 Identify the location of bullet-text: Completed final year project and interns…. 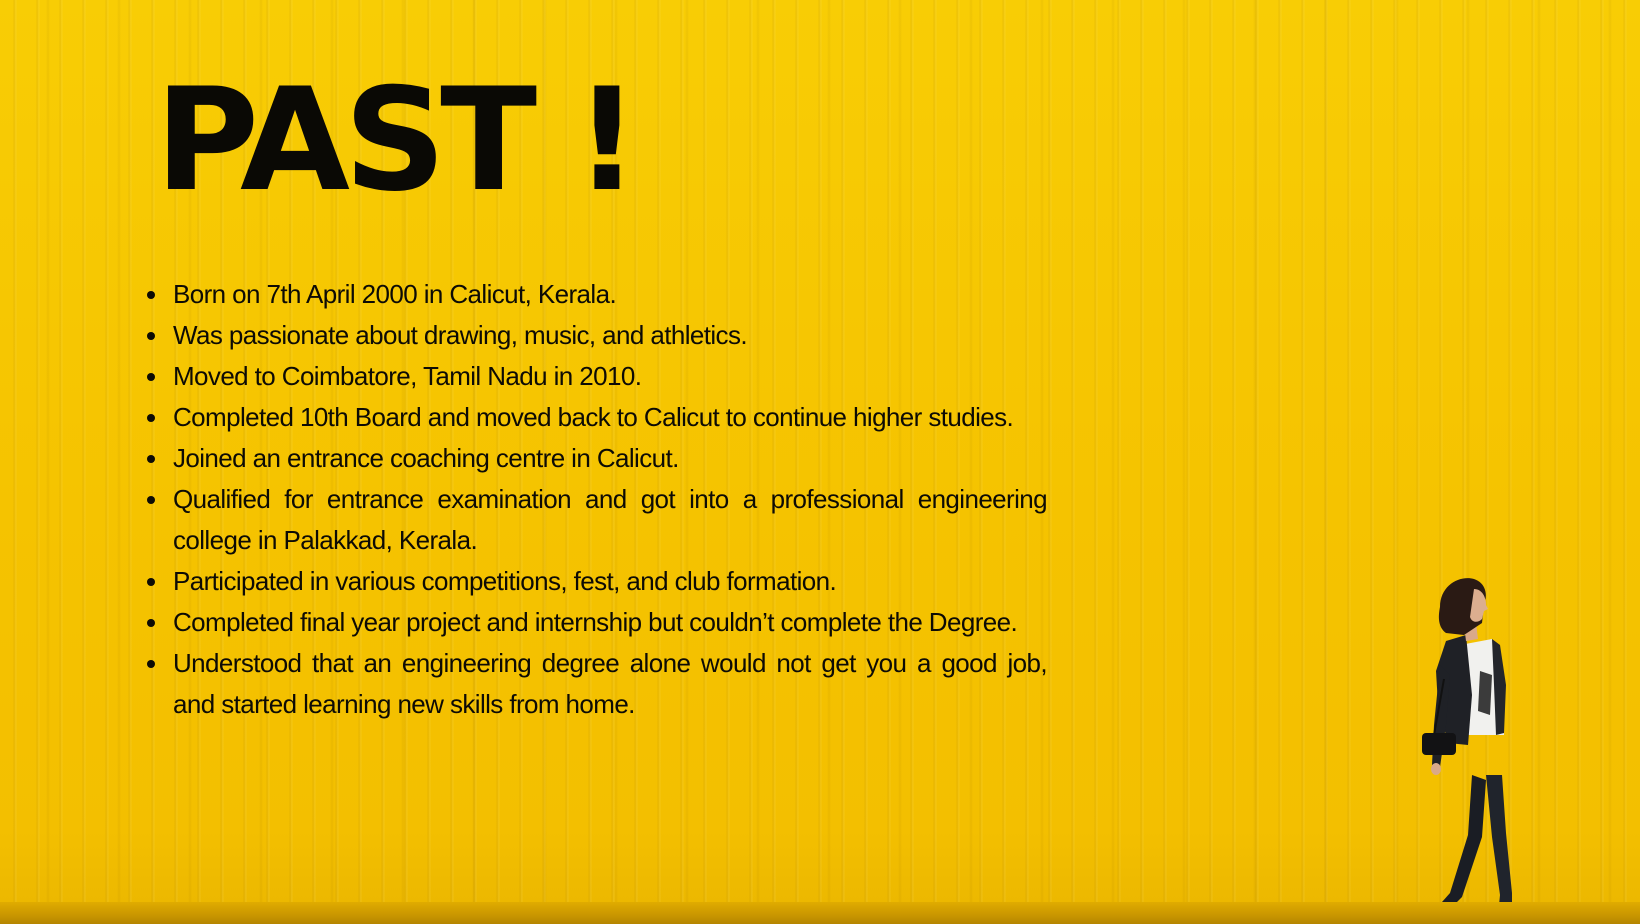
(595, 622).